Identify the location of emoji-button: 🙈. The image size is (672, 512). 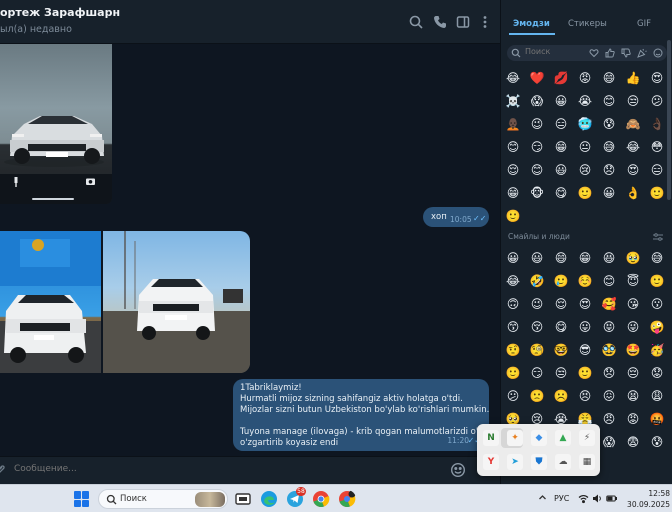
(633, 123).